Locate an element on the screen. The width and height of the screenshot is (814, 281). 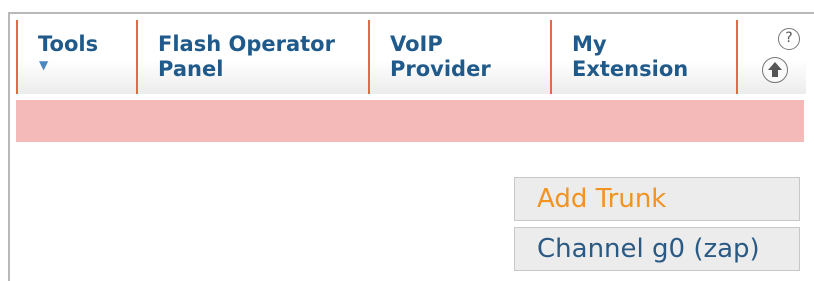
tab-flash-operator-panel-label: Flash Operator Panel is located at coordinates (246, 56).